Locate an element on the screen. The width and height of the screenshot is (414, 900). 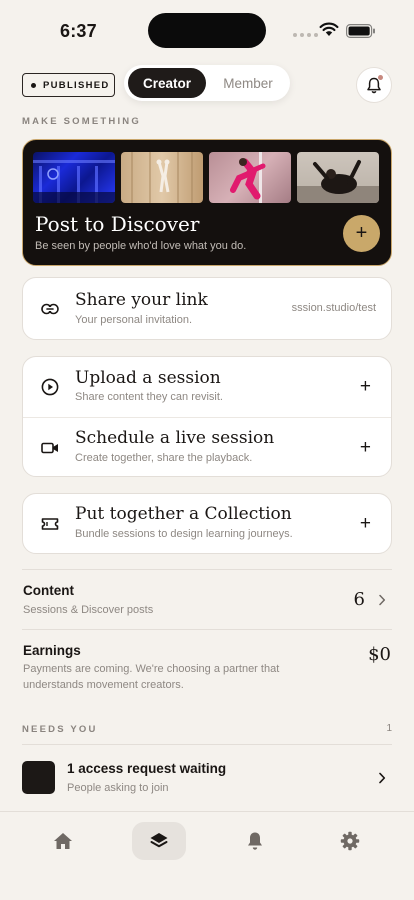
tab-settings is located at coordinates (350, 841).